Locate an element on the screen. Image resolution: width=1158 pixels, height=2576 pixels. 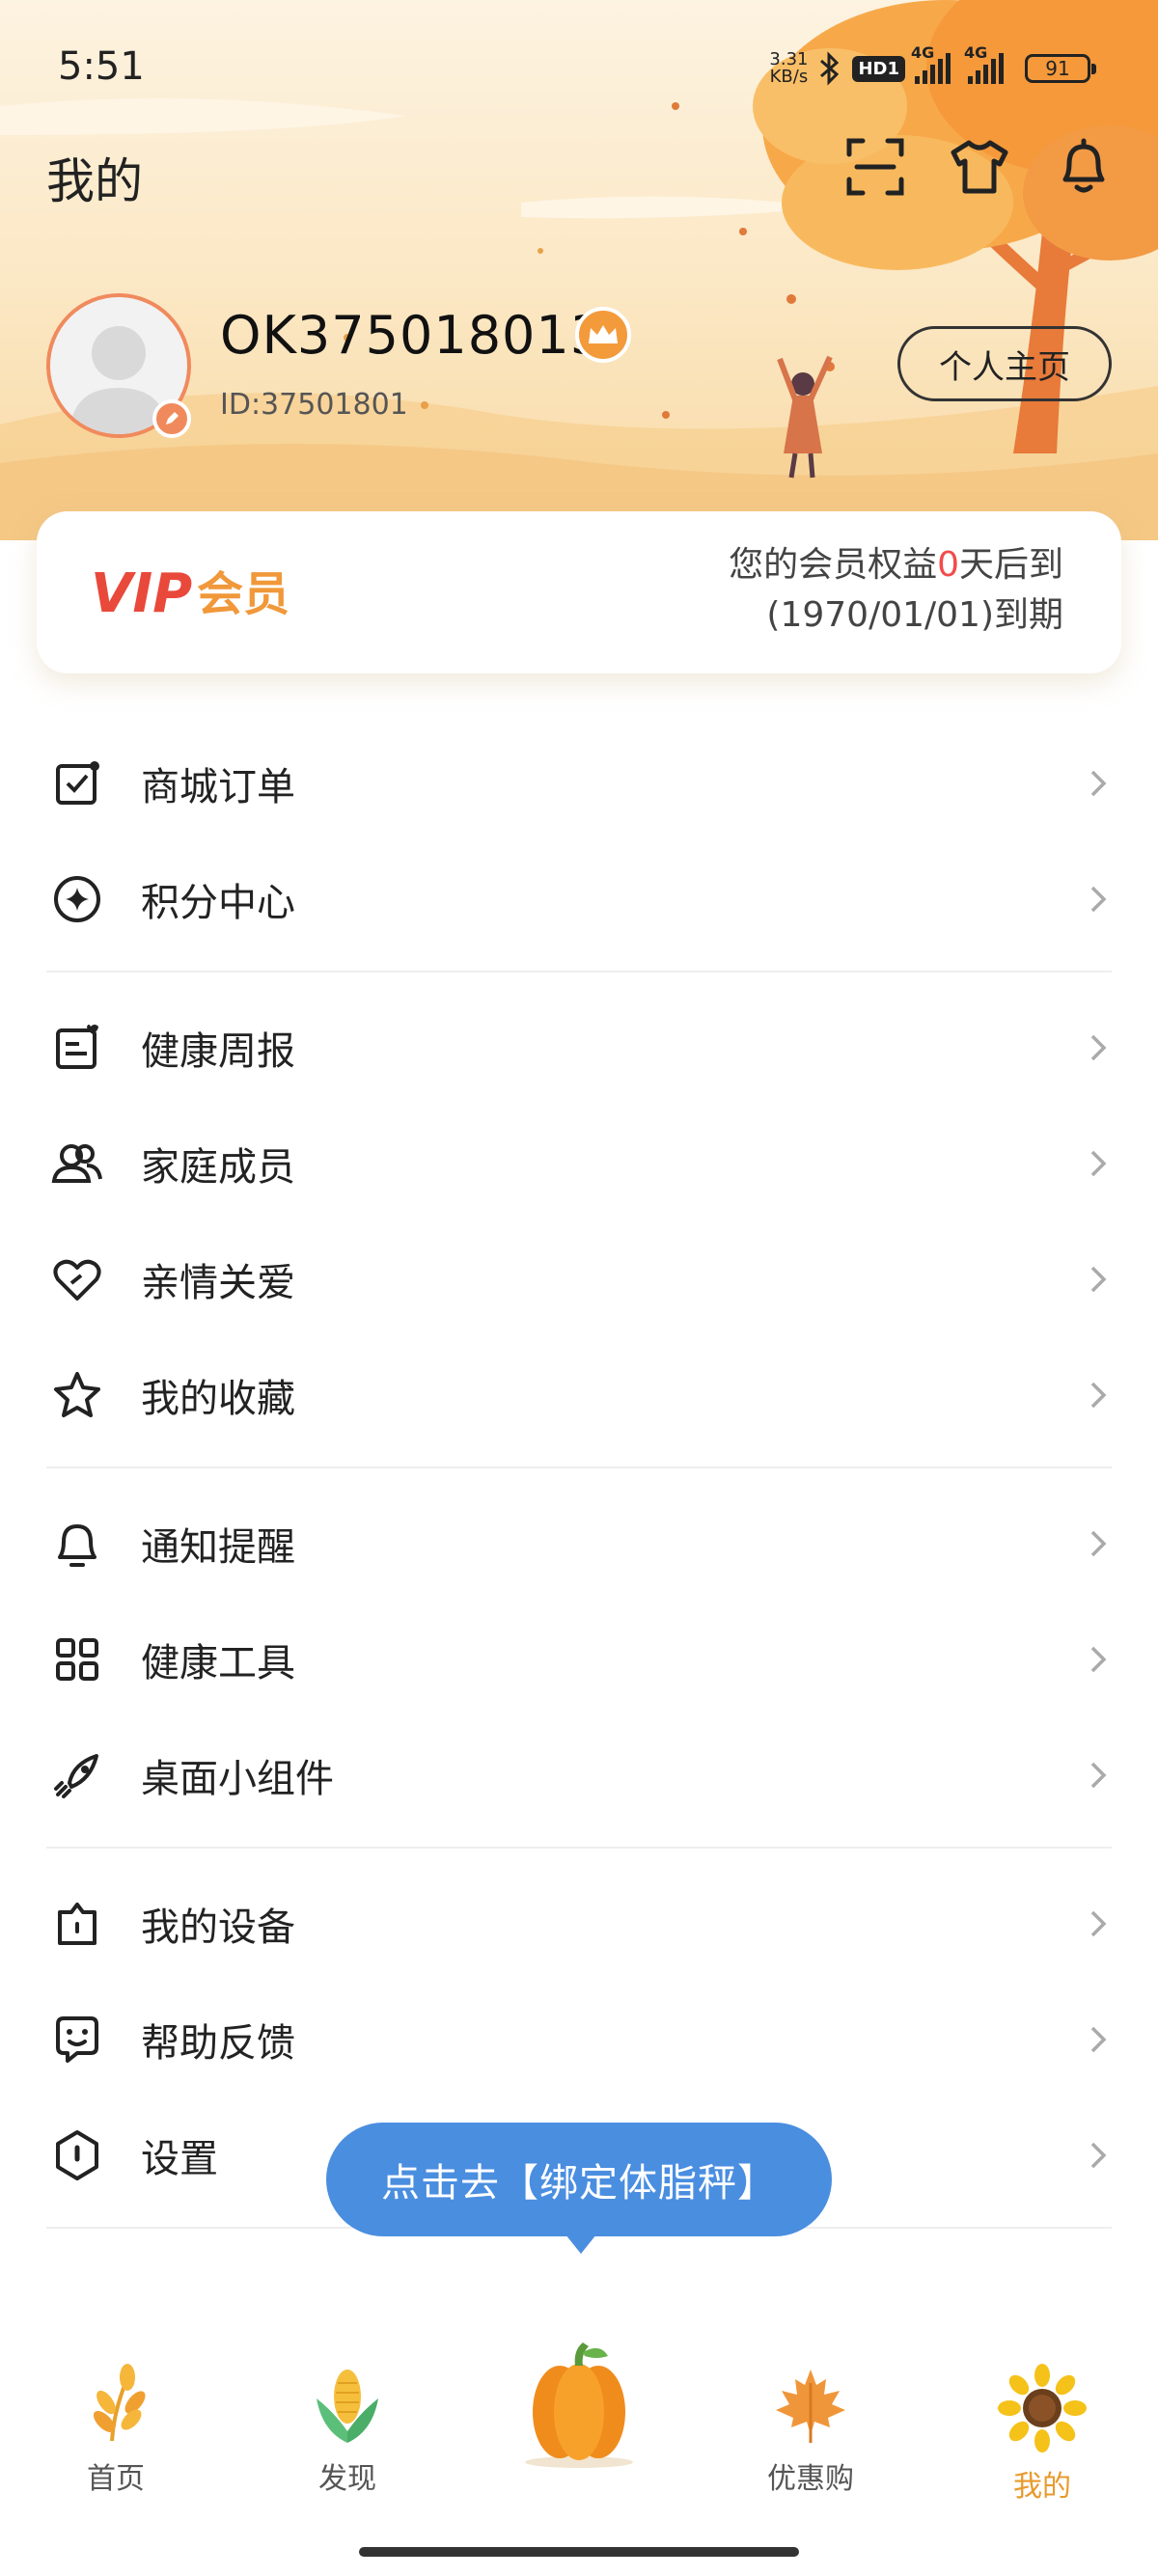
wheat-icon is located at coordinates (119, 2403).